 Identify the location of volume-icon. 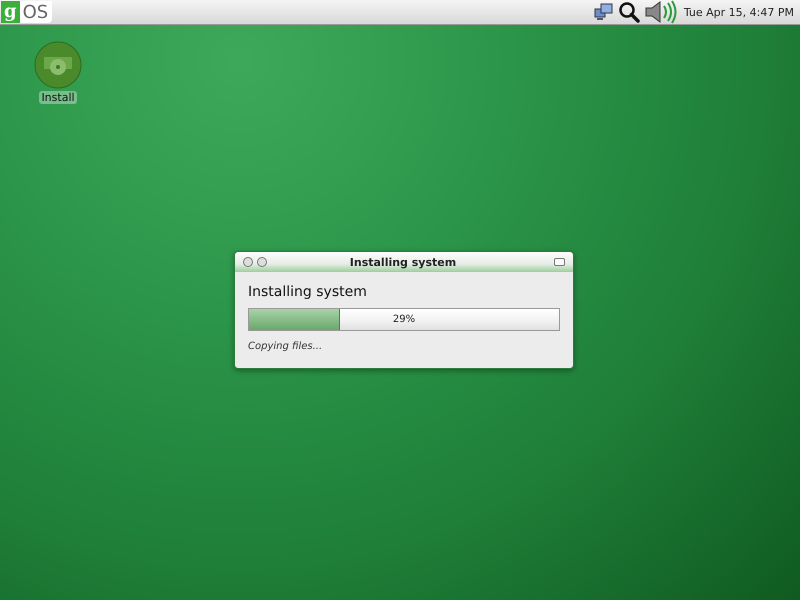
(661, 12).